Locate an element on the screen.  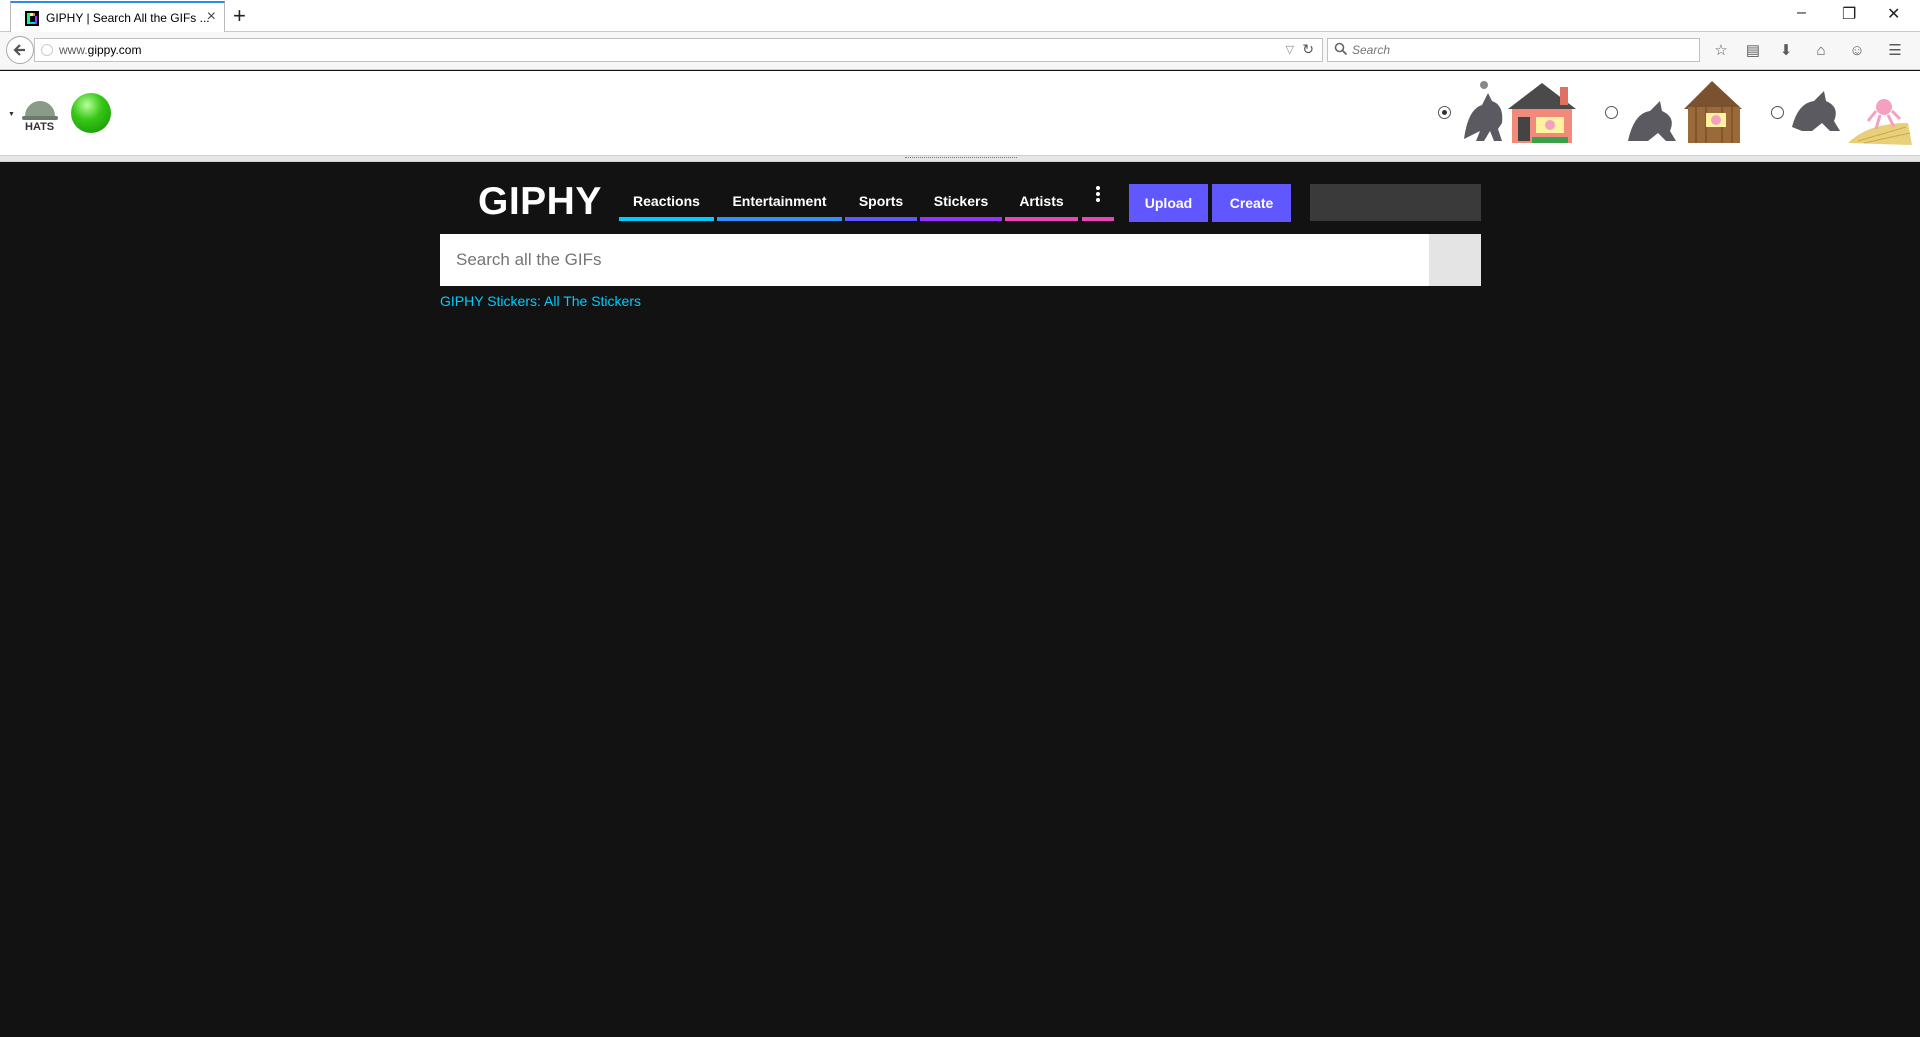
nav-label: Sports is located at coordinates (881, 201).